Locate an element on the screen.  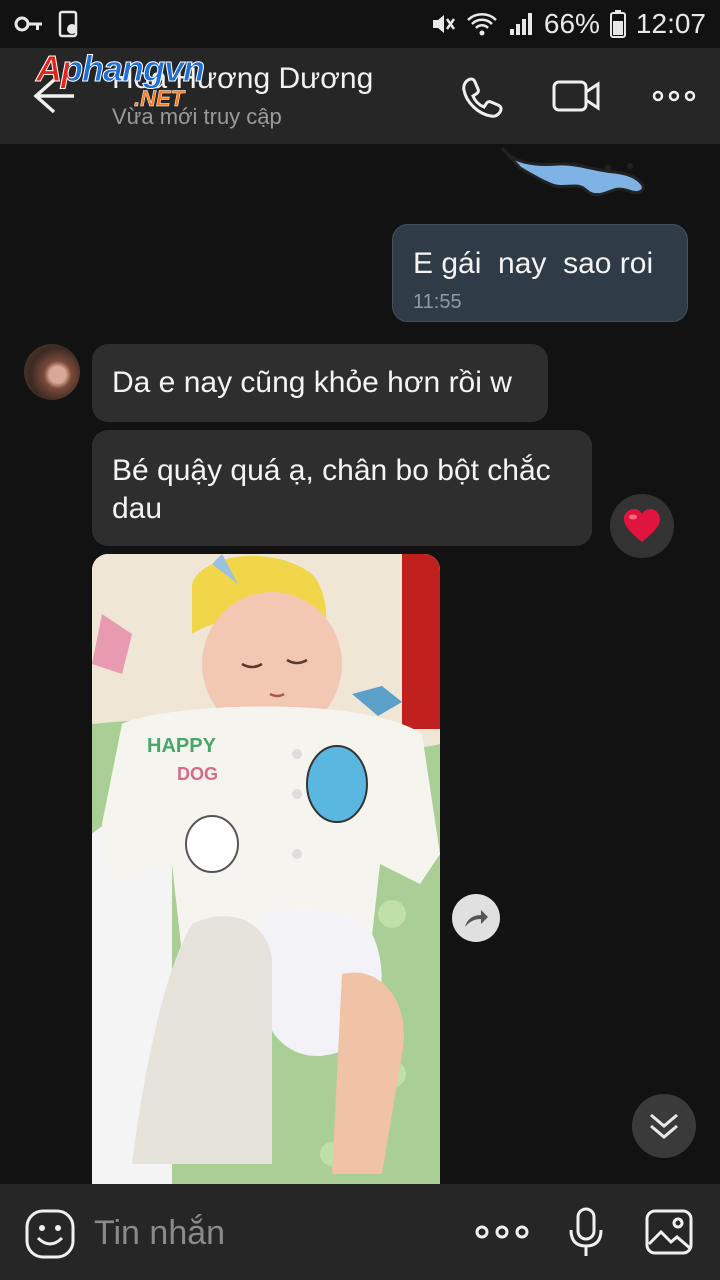
watermark-logo: Aphangvn .NET is located at coordinates (121, 80).